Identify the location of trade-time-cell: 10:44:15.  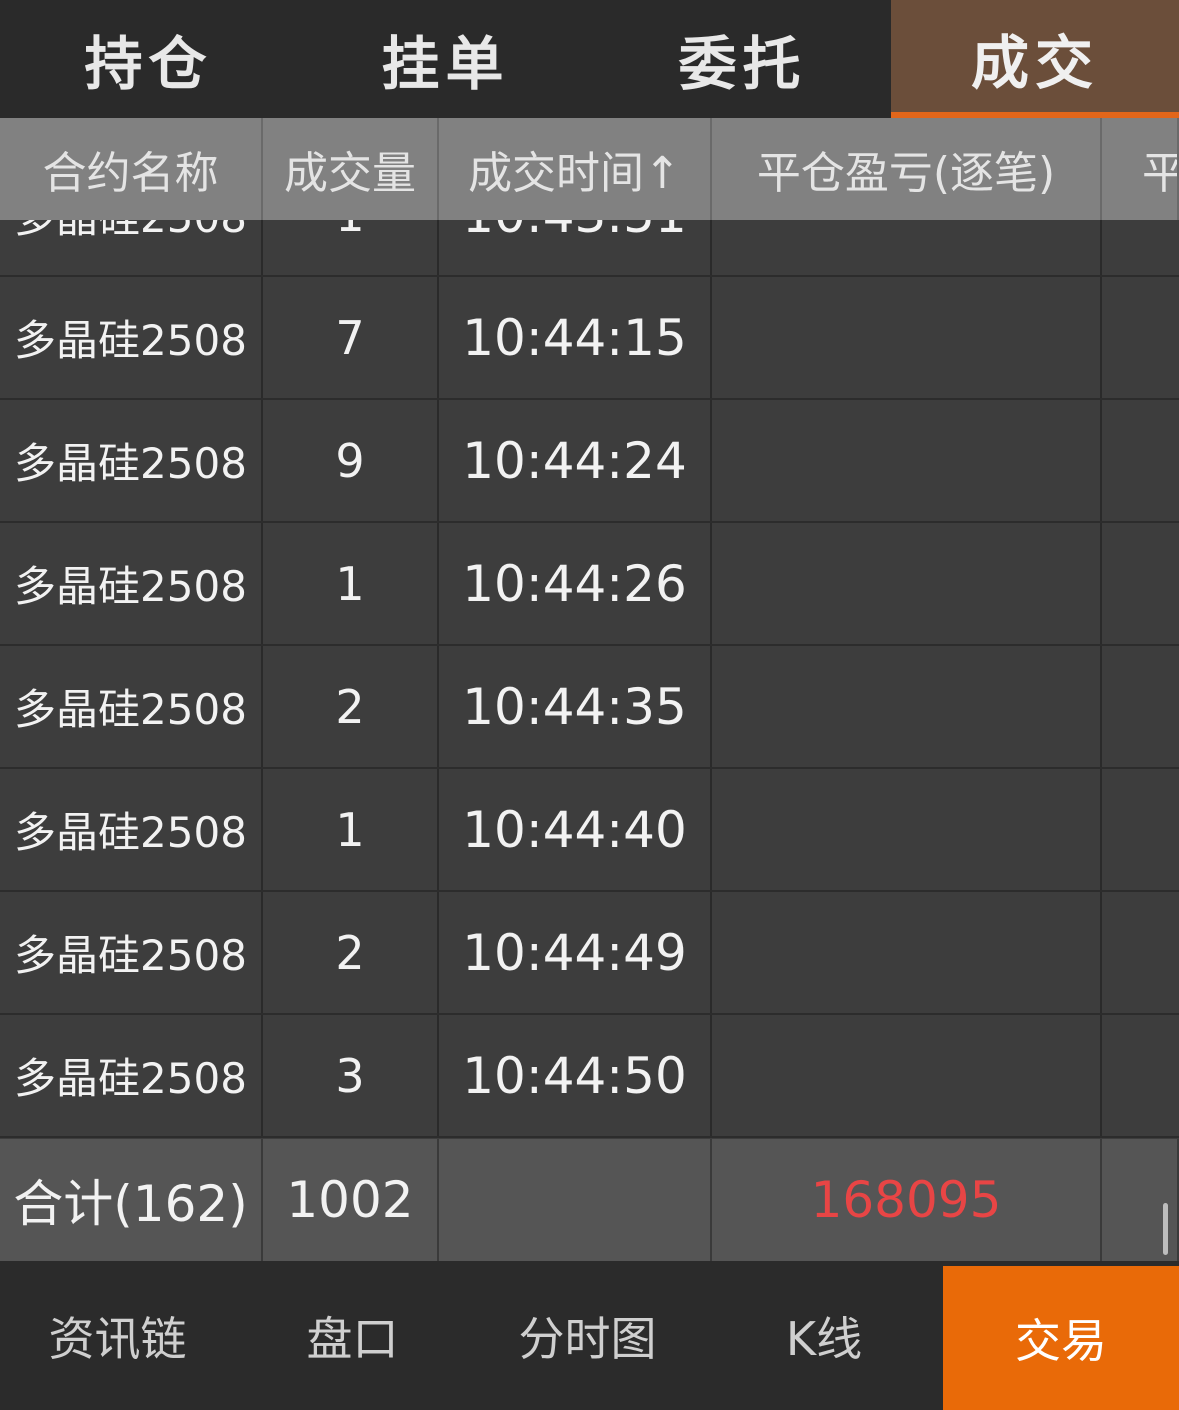
(575, 337).